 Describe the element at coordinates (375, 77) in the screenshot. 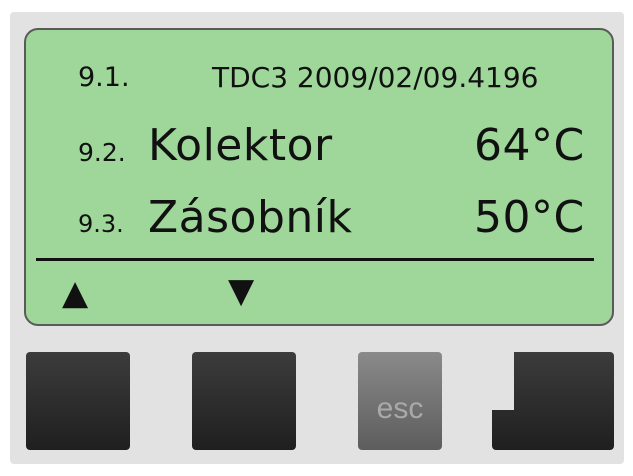

I see `firmware-version-text: TDC3 2009/02/09.4196` at that location.